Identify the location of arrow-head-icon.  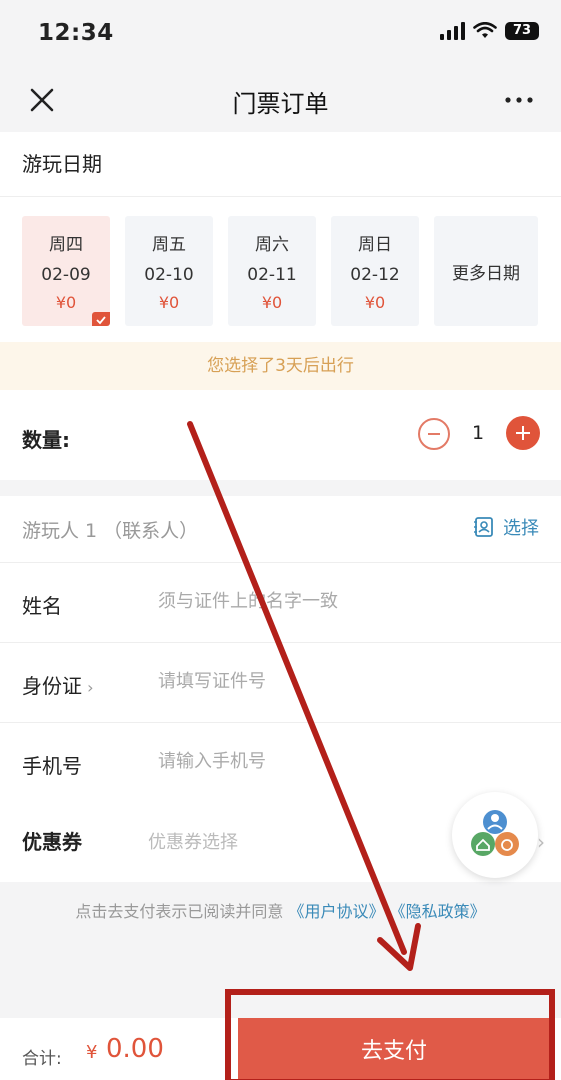
(399, 947).